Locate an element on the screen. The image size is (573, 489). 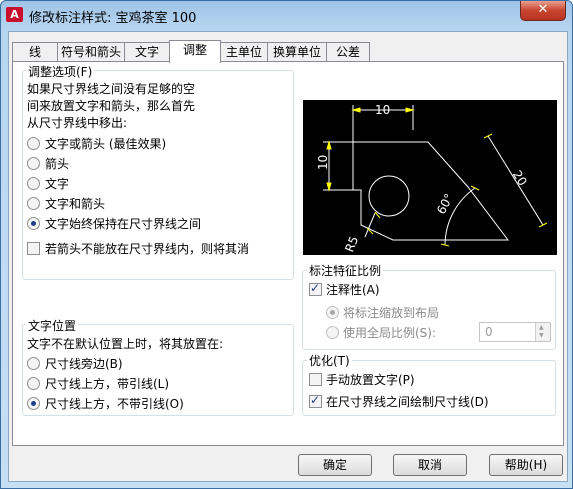
radio-use-overall-scale is located at coordinates (332, 332).